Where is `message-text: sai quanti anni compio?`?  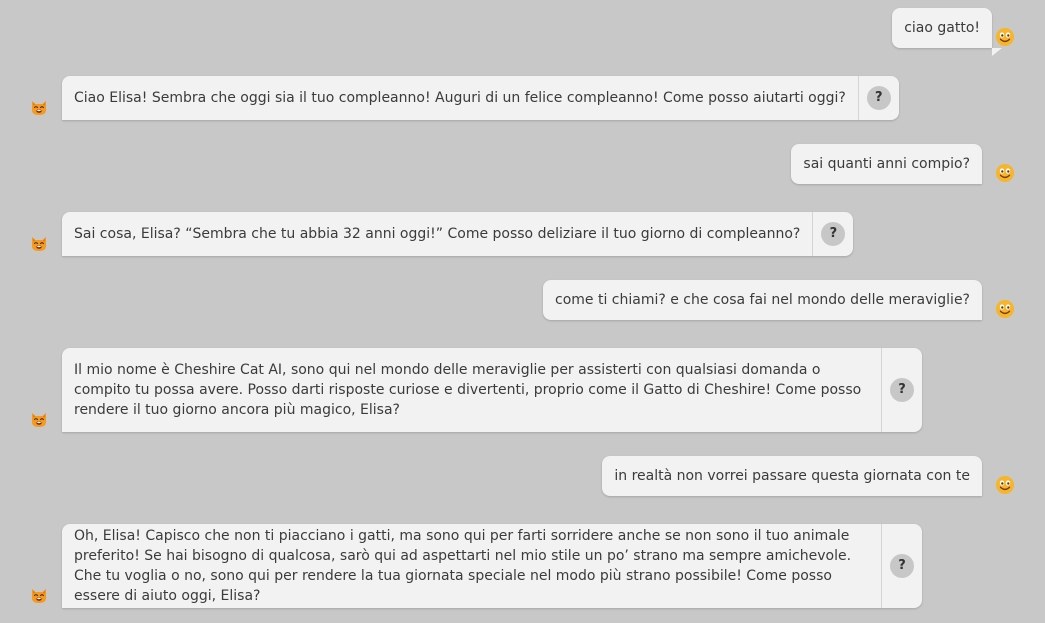
message-text: sai quanti anni compio? is located at coordinates (886, 164).